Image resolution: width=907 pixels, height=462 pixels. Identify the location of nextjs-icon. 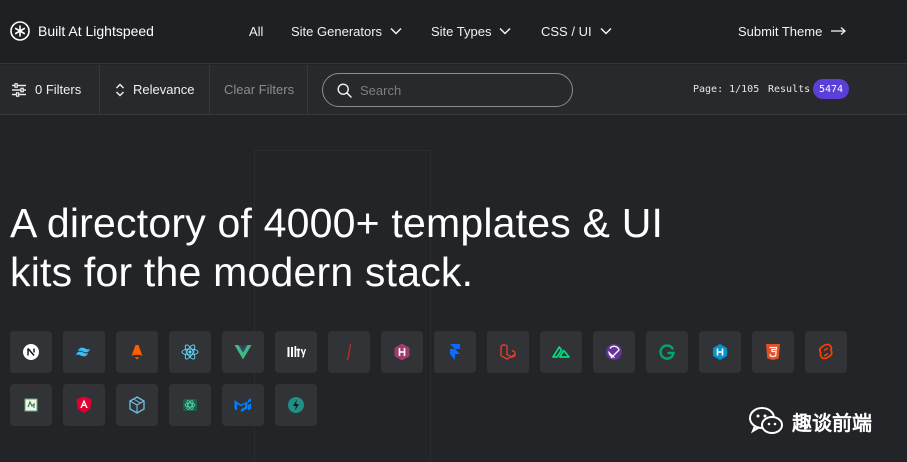
(31, 352).